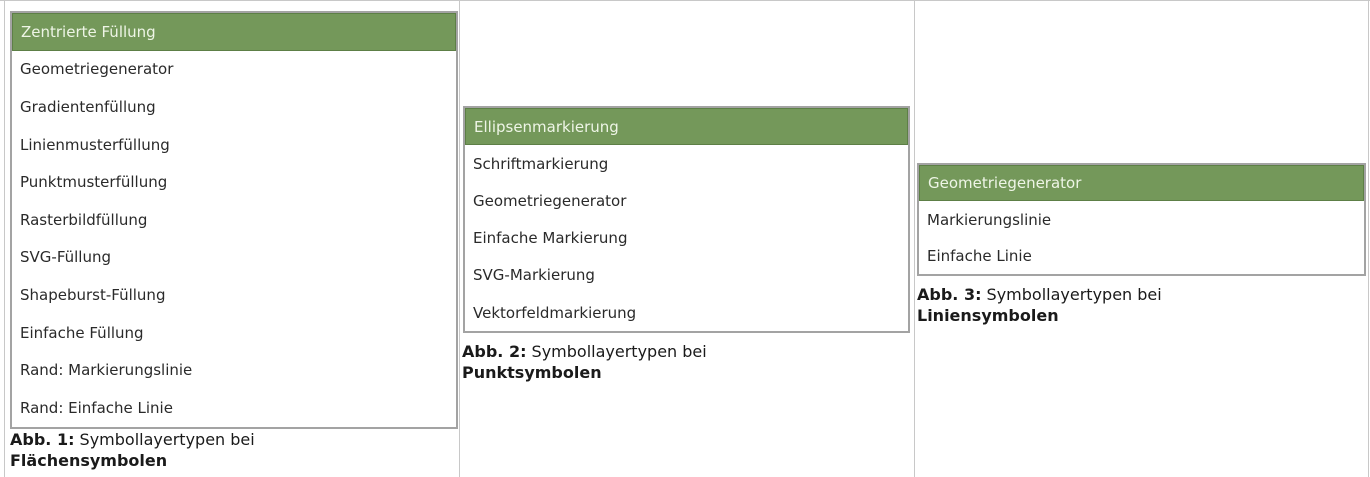 Image resolution: width=1370 pixels, height=477 pixels. What do you see at coordinates (532, 372) in the screenshot?
I see `caption-bold-text: Punktsymbolen` at bounding box center [532, 372].